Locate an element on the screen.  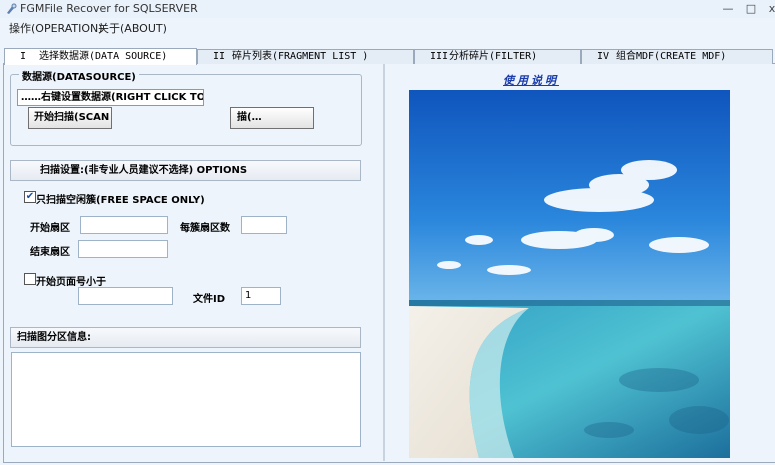
free-space-checkbox: ✔ is located at coordinates (30, 197).